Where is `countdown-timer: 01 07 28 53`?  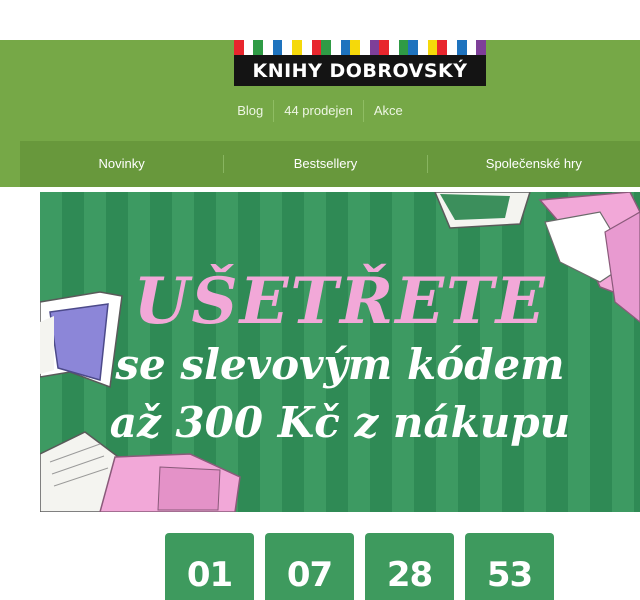
countdown-timer: 01 07 28 53 is located at coordinates (359, 566).